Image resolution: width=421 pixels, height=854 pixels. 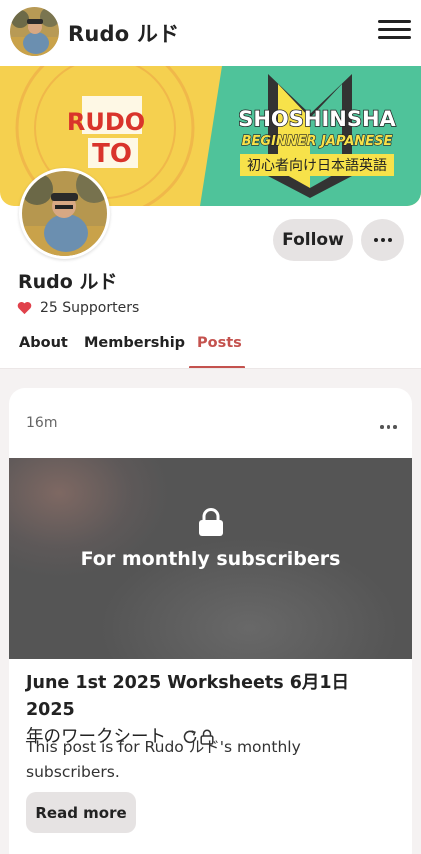 I want to click on heart-icon, so click(x=24, y=308).